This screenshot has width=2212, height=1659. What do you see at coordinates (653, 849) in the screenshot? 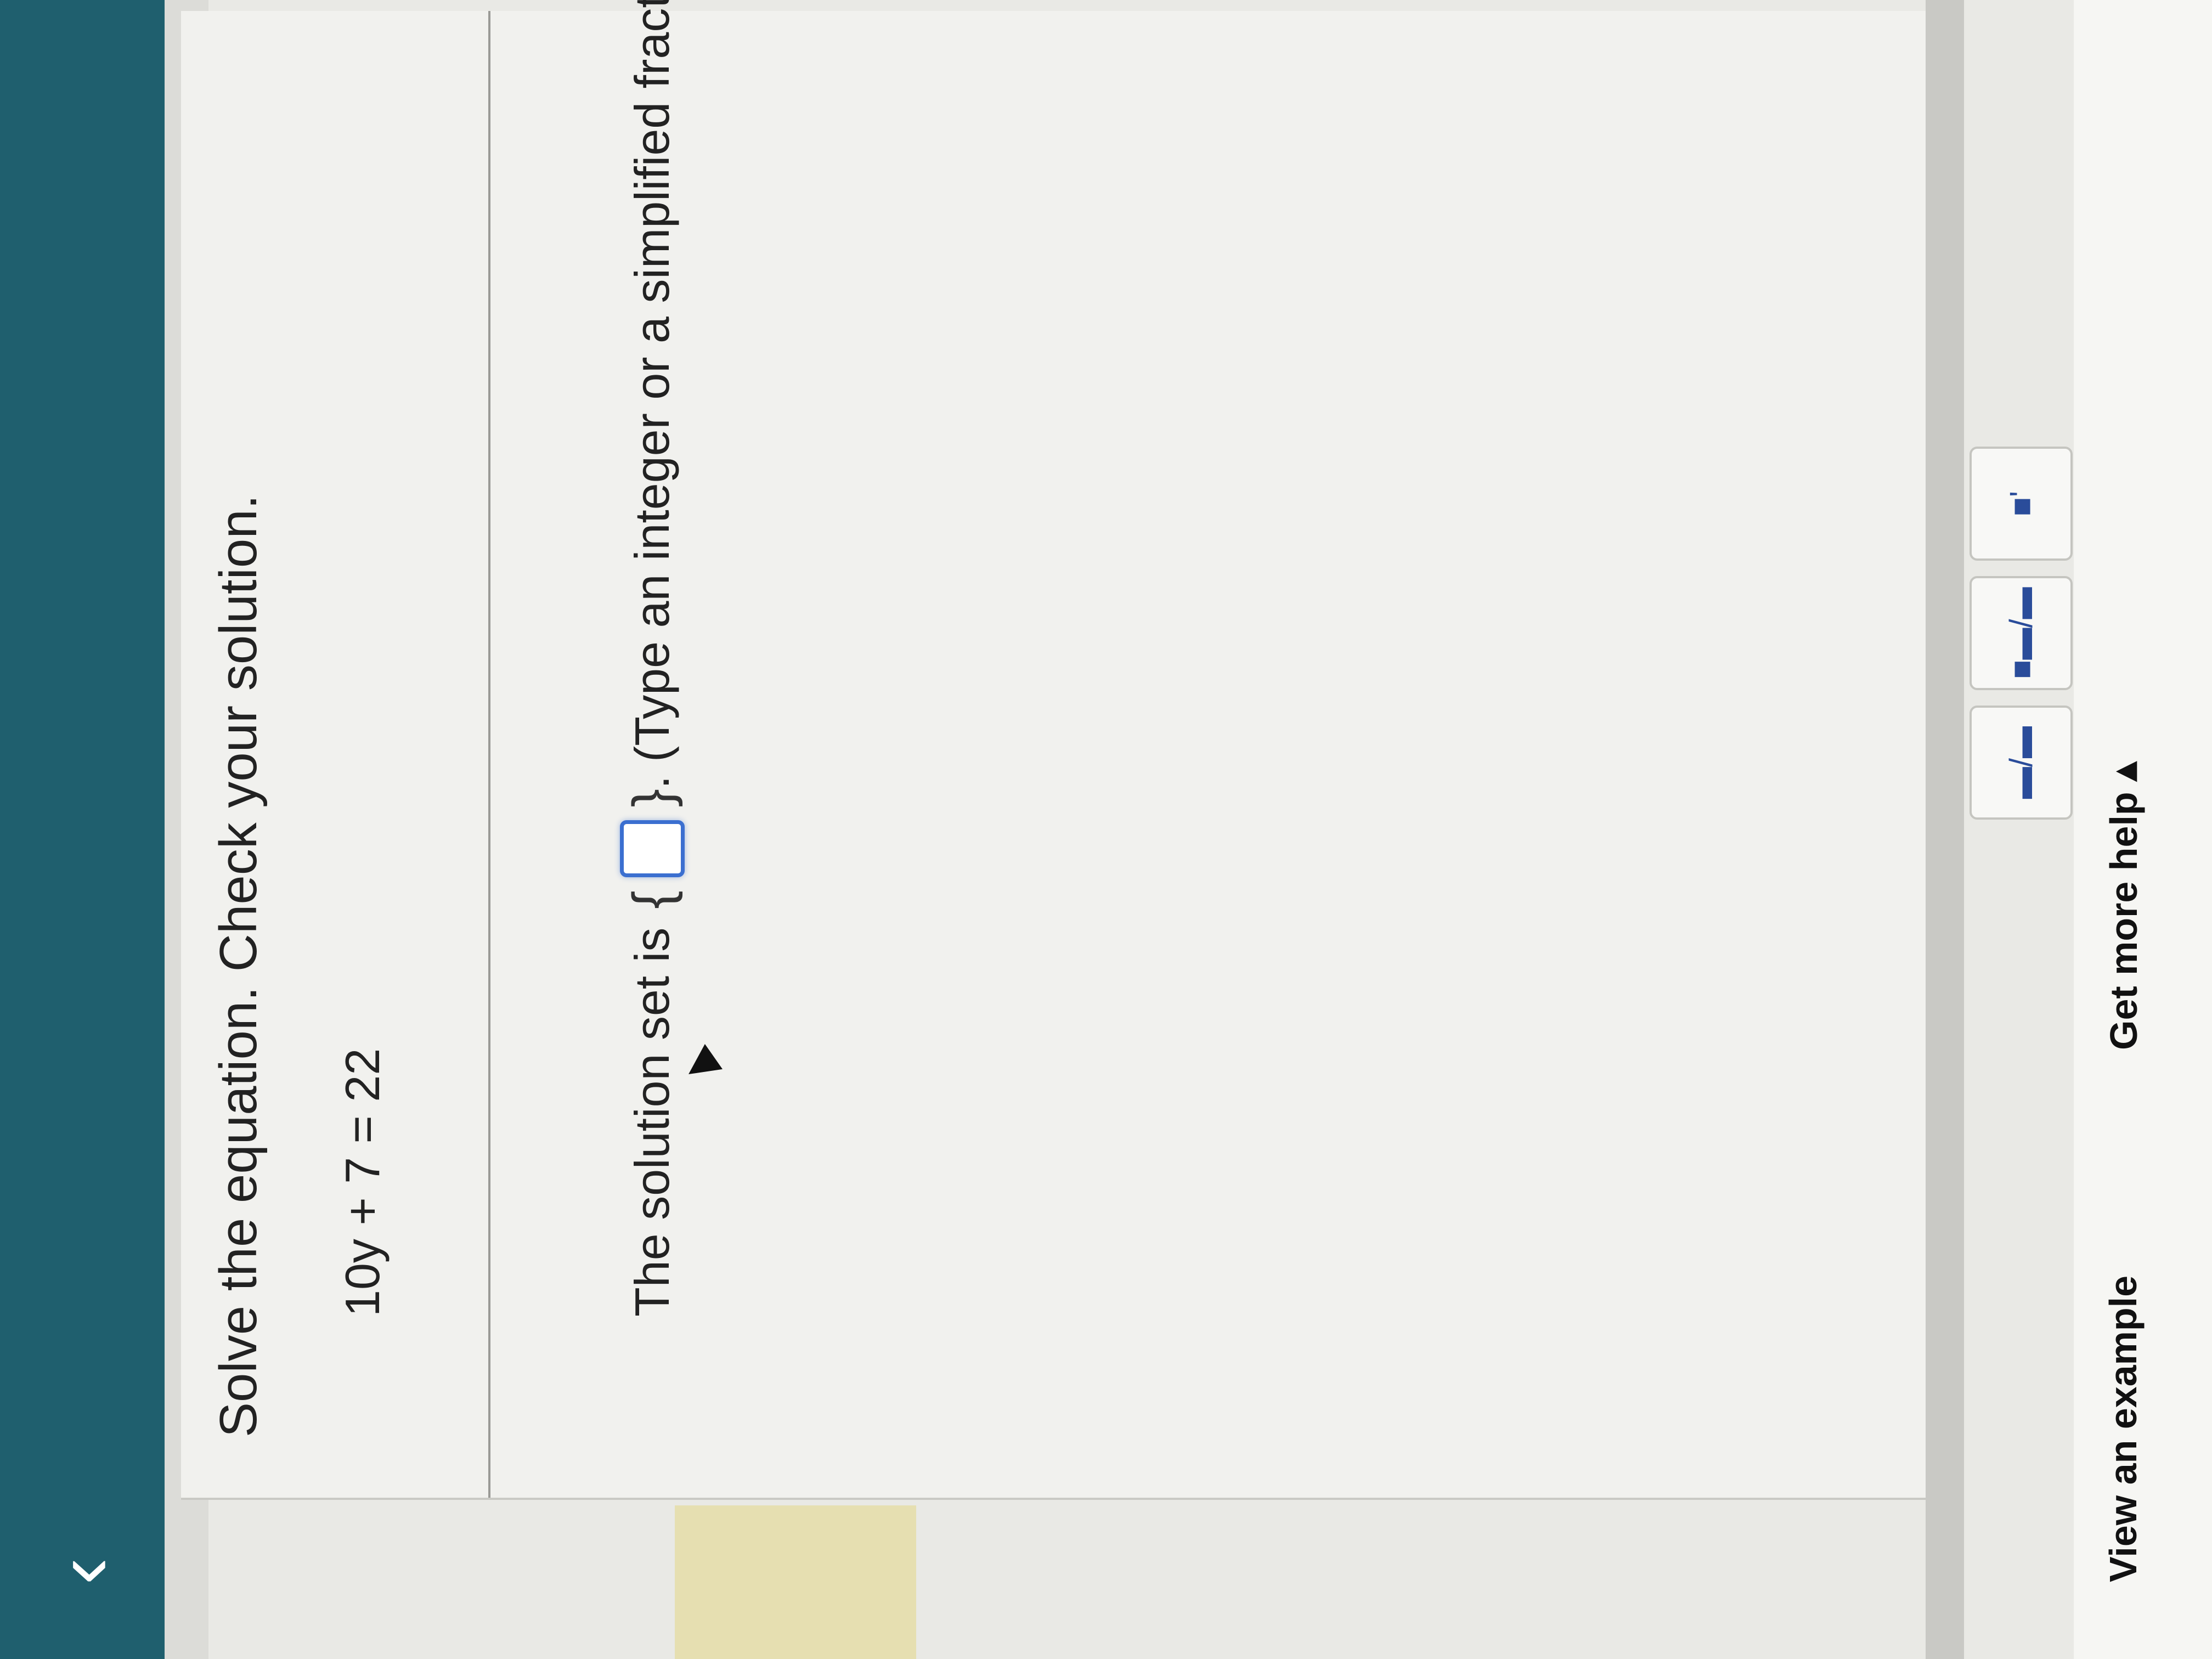
I see `answer-input` at bounding box center [653, 849].